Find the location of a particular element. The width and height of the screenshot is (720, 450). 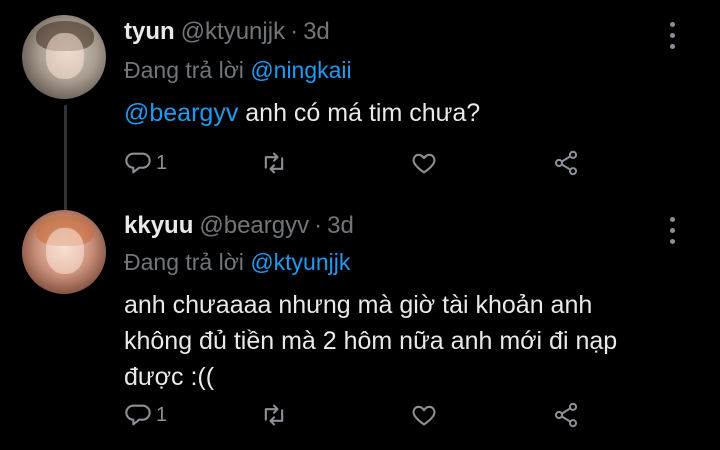

tweet-header: tyun @ktyunjjk · 3d is located at coordinates (227, 32).